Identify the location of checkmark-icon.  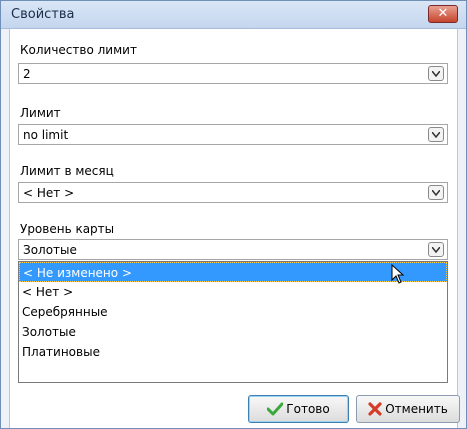
(275, 409).